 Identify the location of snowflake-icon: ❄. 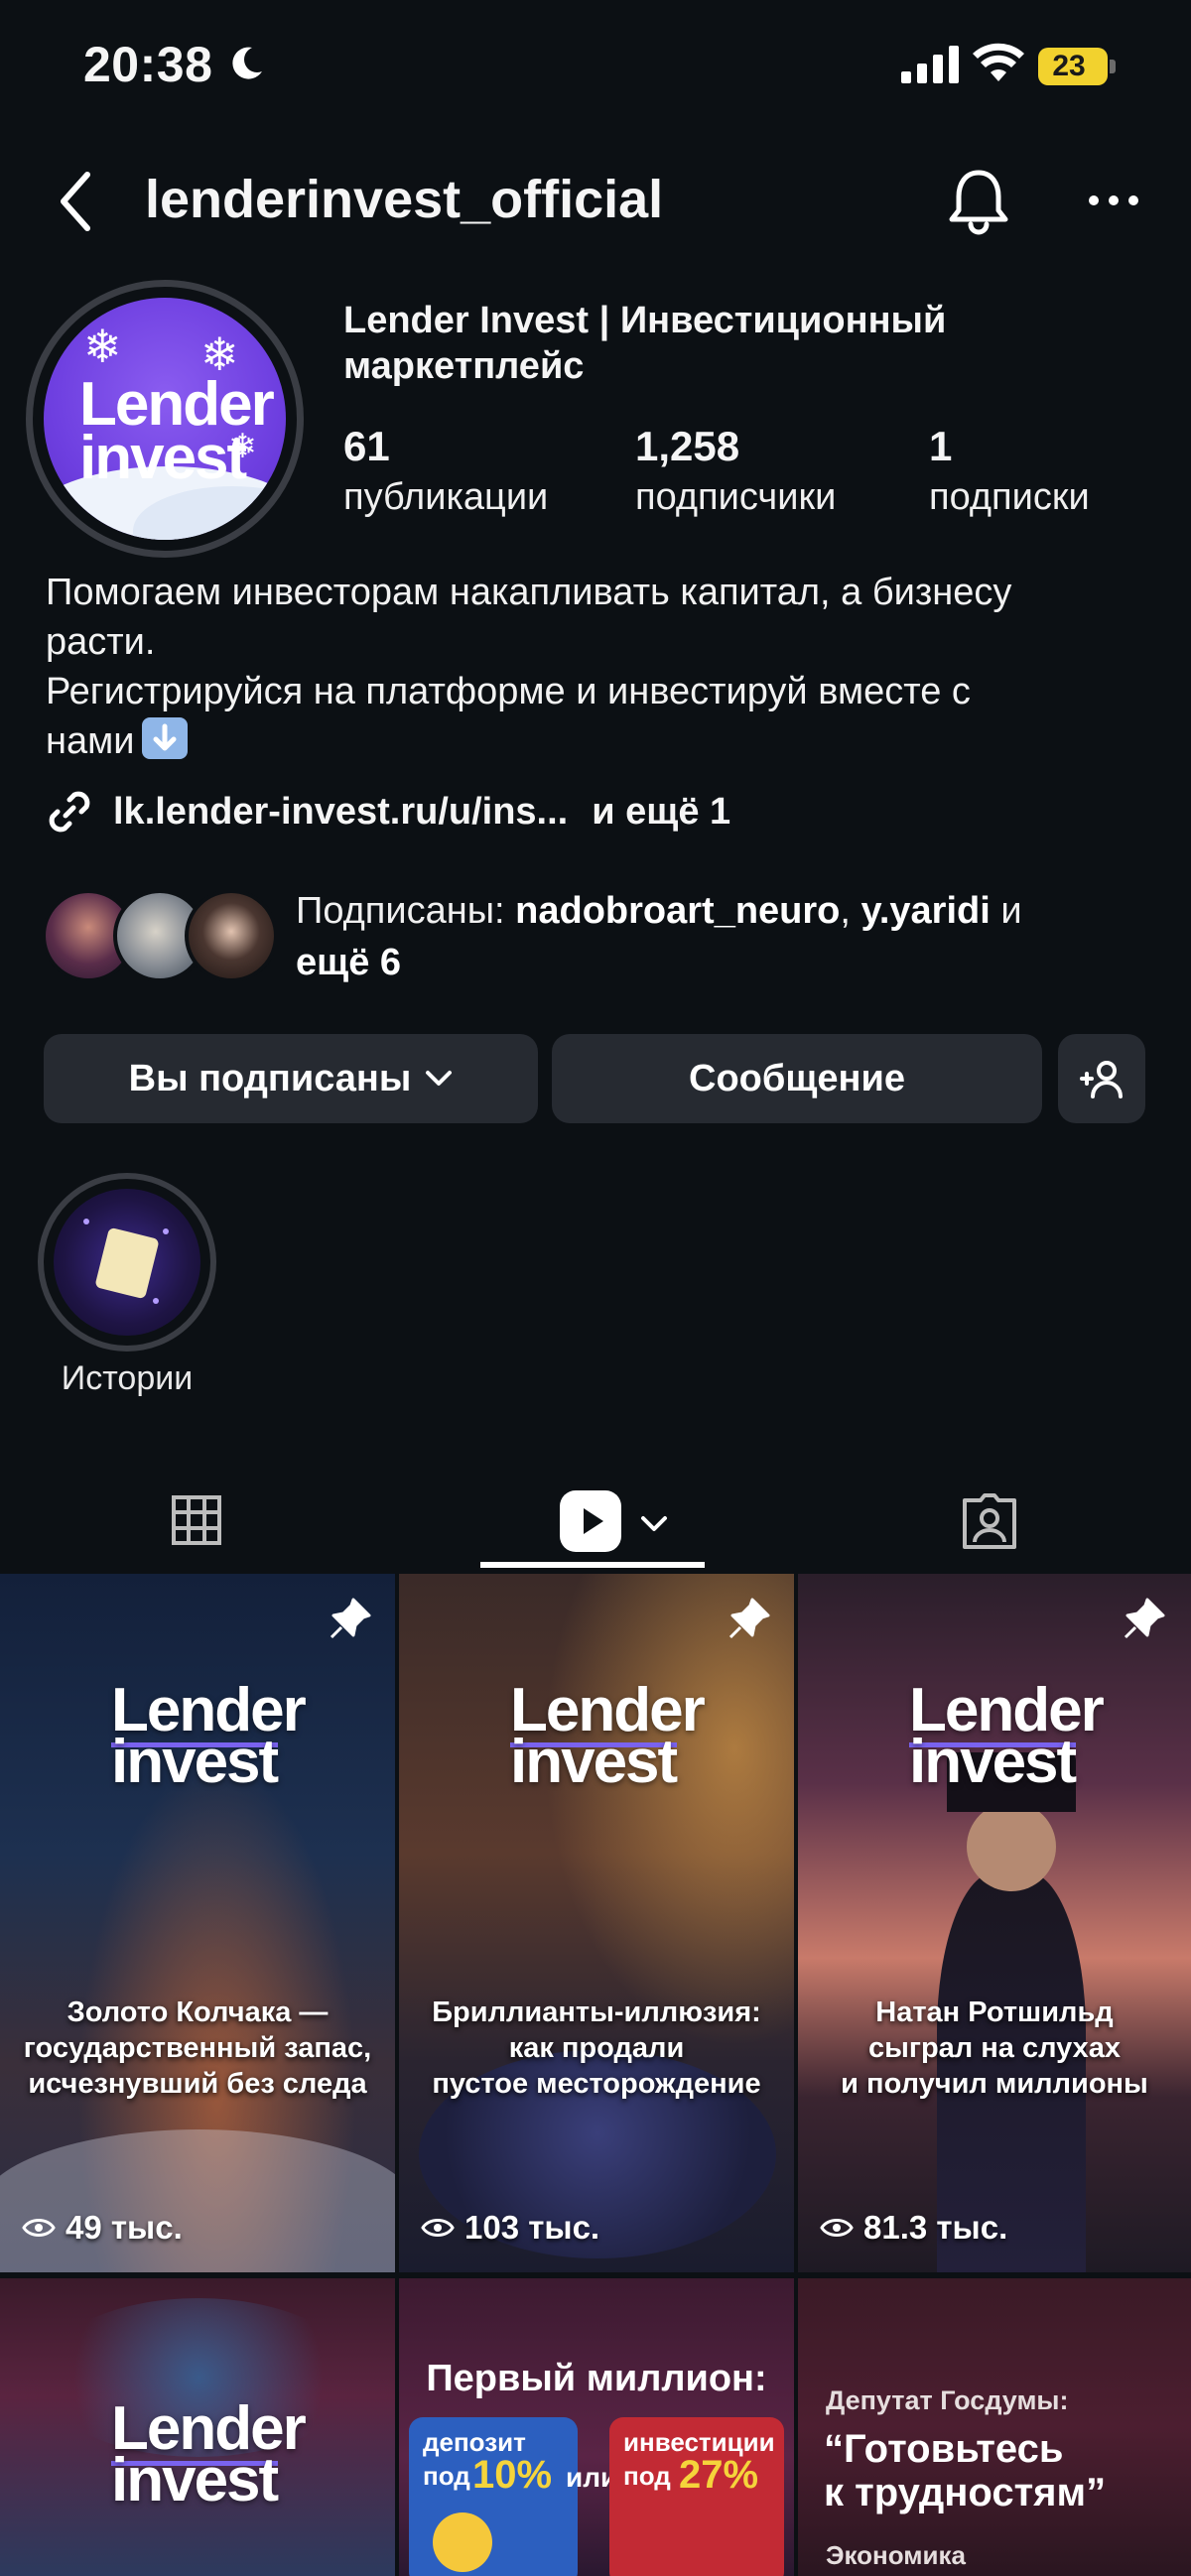
(102, 347).